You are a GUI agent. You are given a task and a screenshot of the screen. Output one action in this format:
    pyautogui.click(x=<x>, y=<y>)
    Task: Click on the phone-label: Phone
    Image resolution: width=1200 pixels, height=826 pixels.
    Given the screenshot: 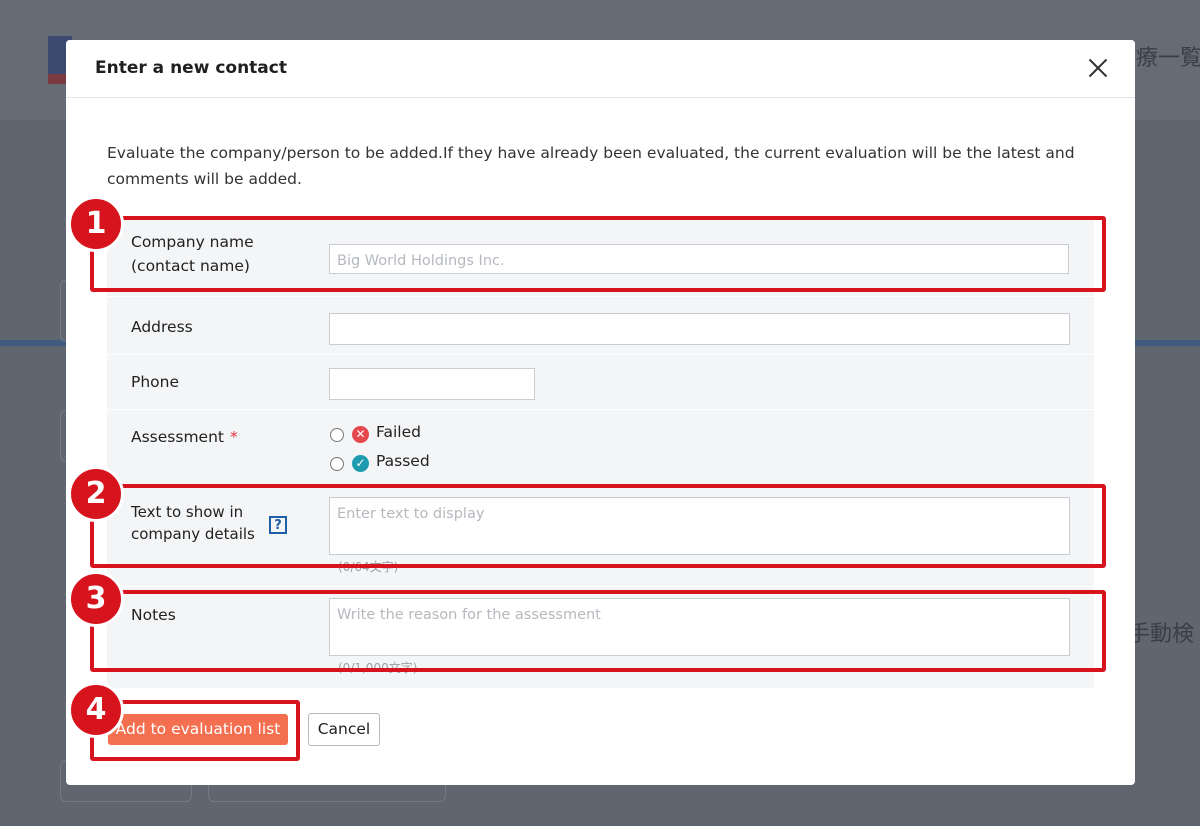 What is the action you would take?
    pyautogui.click(x=155, y=382)
    